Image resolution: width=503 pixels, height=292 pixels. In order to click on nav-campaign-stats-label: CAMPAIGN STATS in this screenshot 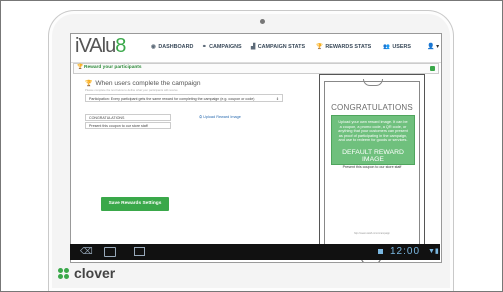, I will do `click(281, 47)`.